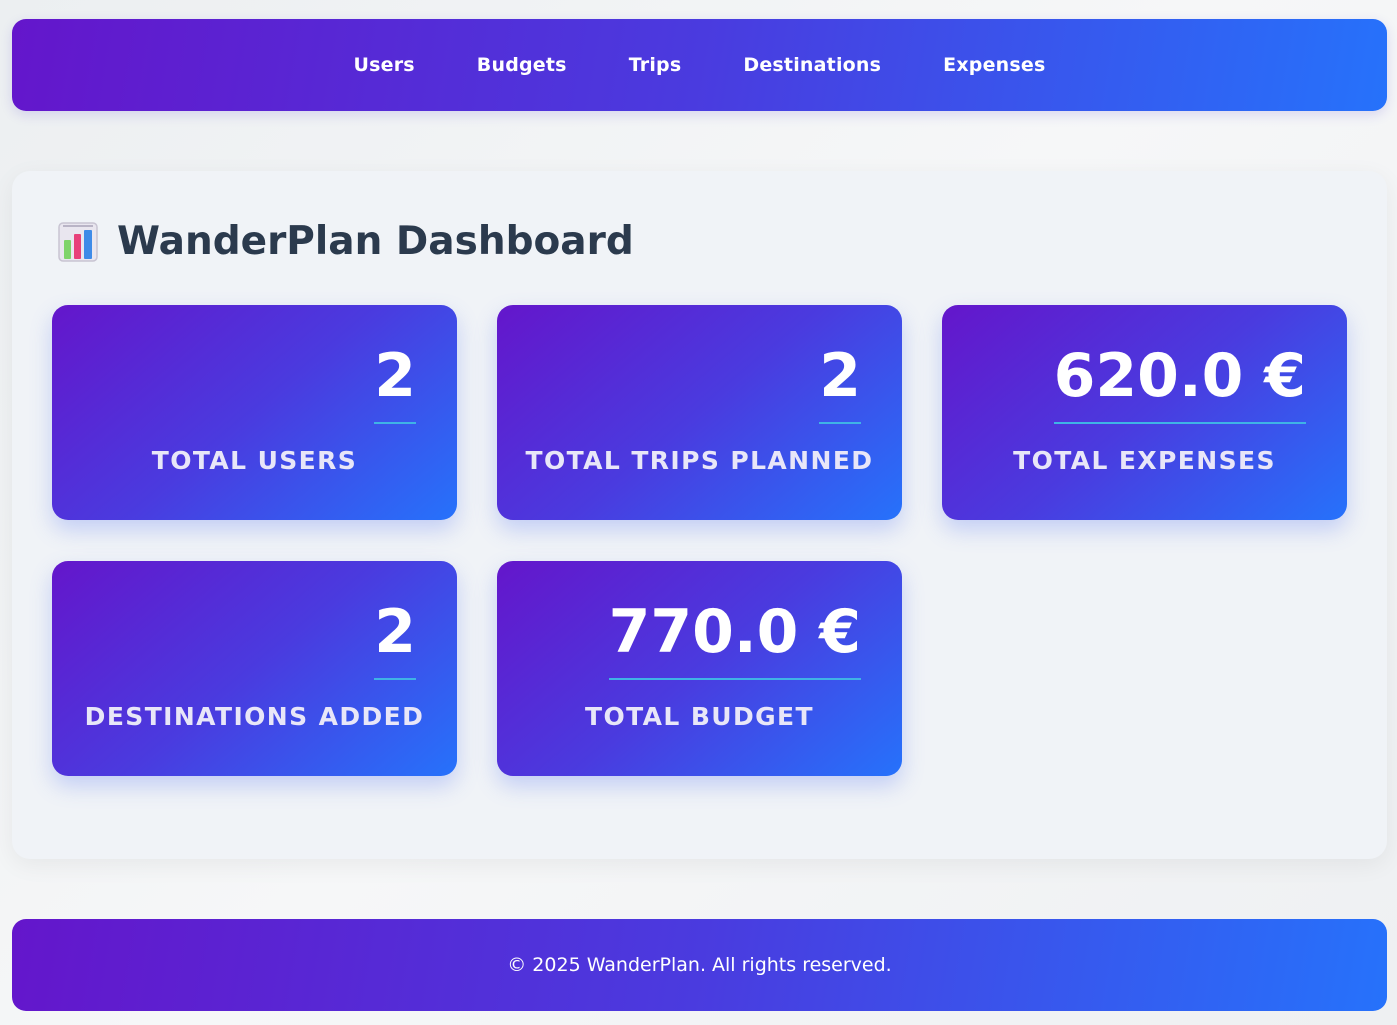  What do you see at coordinates (1144, 412) in the screenshot?
I see `stat-card-total-expenses: 620.0 € TOTAL EXPENSES` at bounding box center [1144, 412].